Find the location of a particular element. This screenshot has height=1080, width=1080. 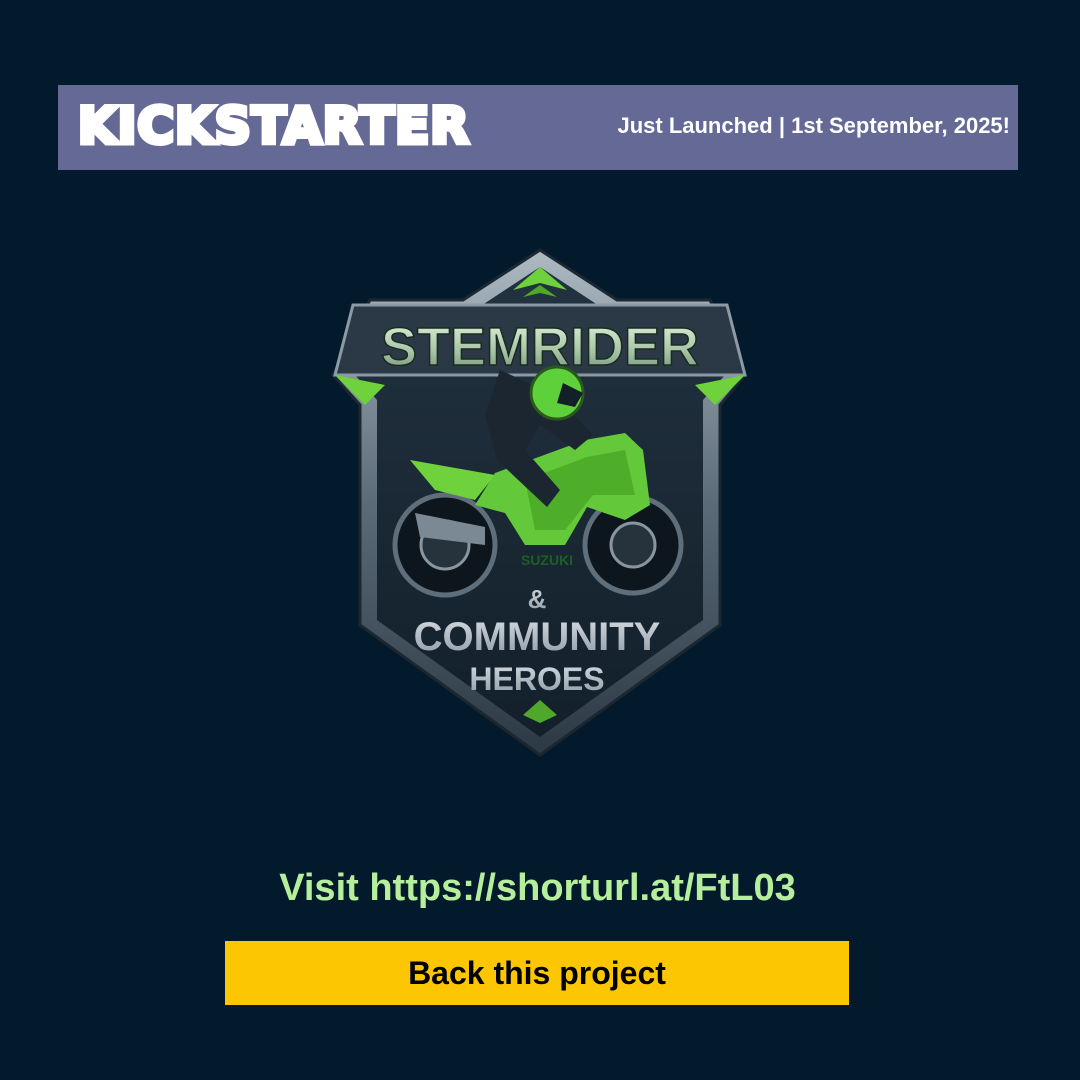

bike-brand-label: SUZUKI is located at coordinates (547, 560).